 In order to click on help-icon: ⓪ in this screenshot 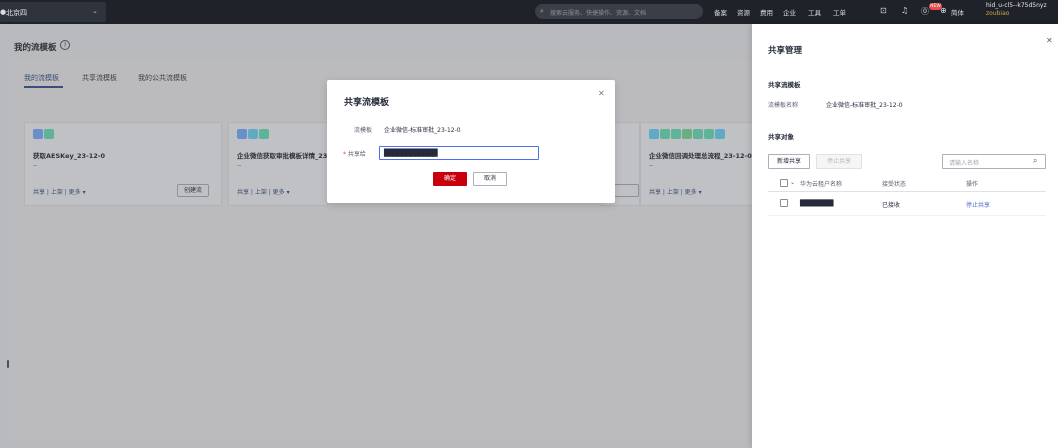, I will do `click(925, 11)`.